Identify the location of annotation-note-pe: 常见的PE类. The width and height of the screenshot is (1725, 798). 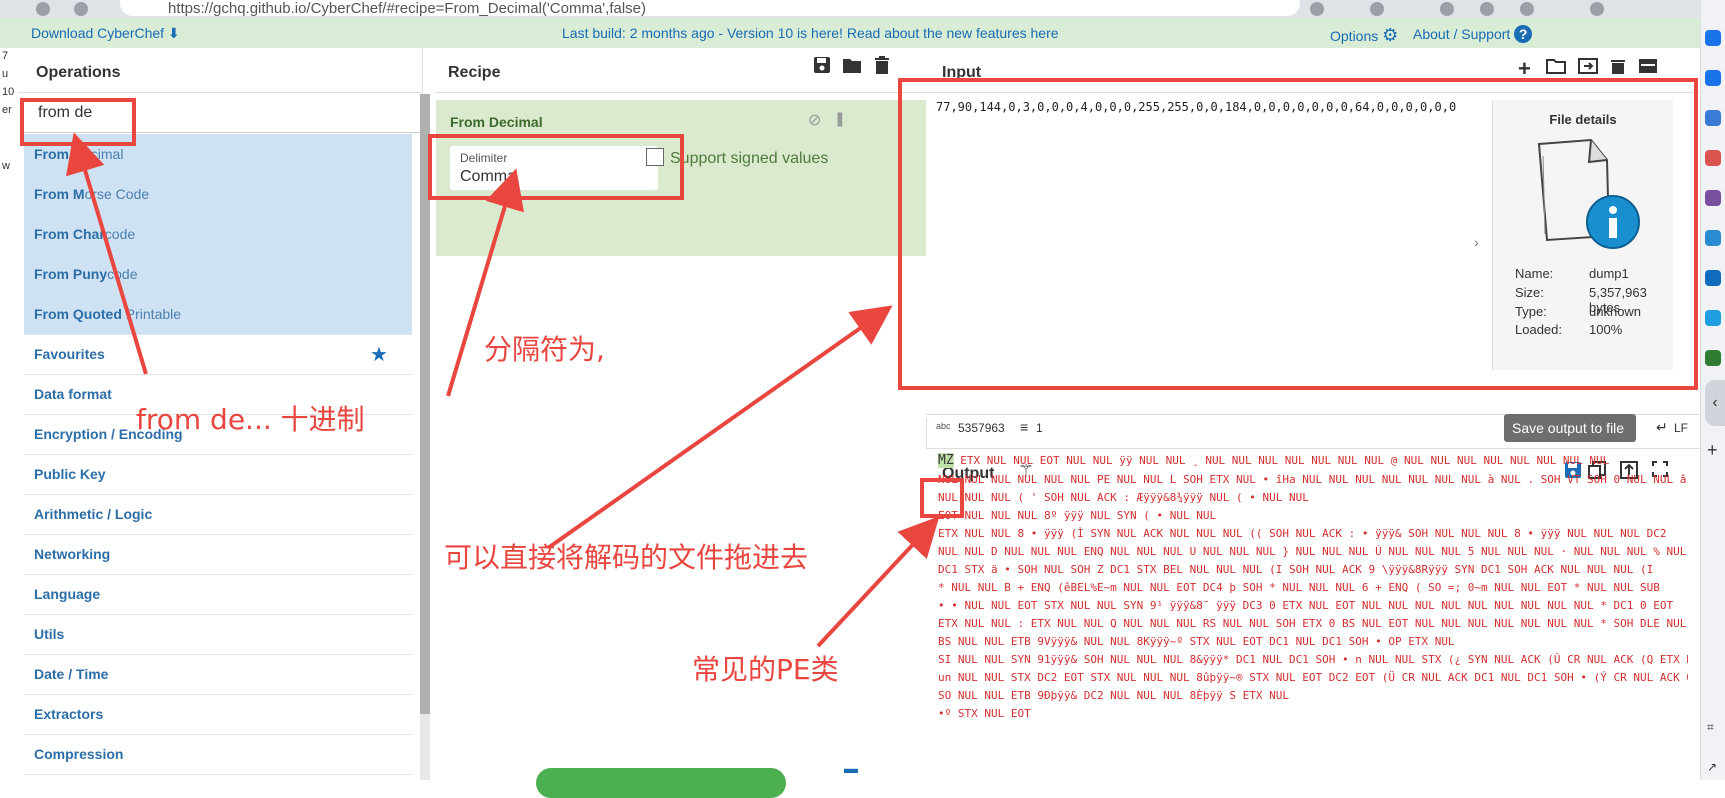
(765, 669).